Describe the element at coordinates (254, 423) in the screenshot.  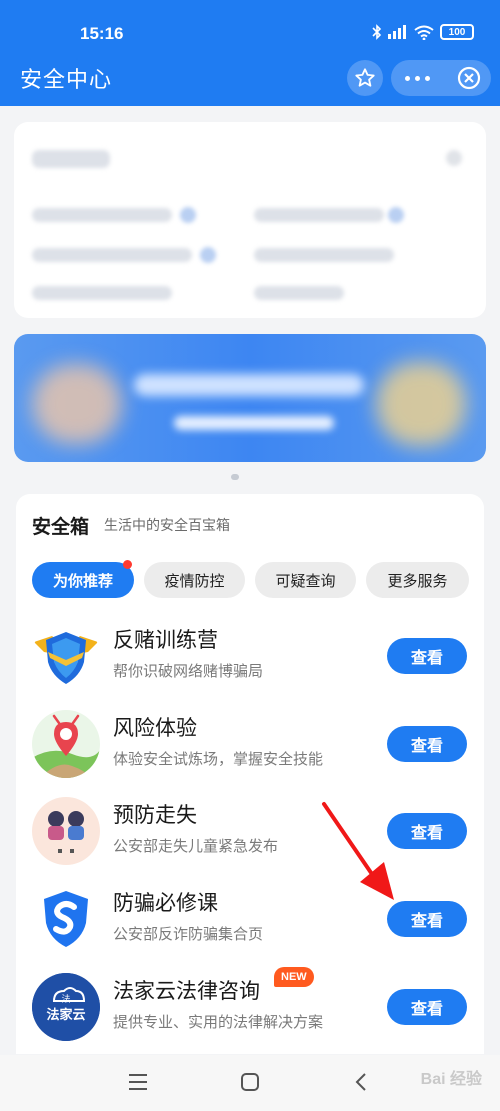
I see `banner-blurred-subtitle` at that location.